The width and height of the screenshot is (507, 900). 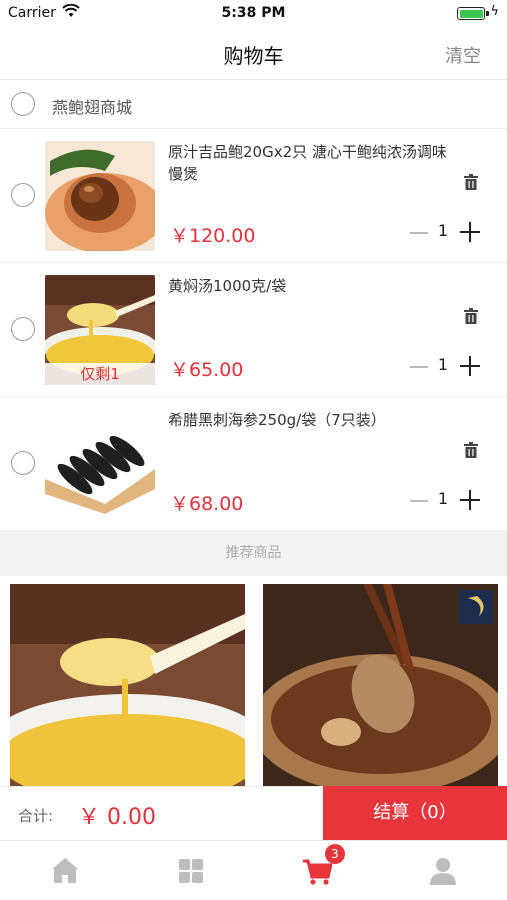 What do you see at coordinates (253, 329) in the screenshot?
I see `cart-item: 仅剩1 黄焖汤1000克/袋 ￥65.00 1` at bounding box center [253, 329].